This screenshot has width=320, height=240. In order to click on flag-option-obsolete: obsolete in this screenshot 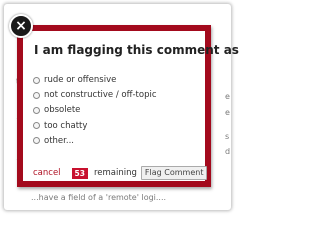, I will do `click(95, 110)`.